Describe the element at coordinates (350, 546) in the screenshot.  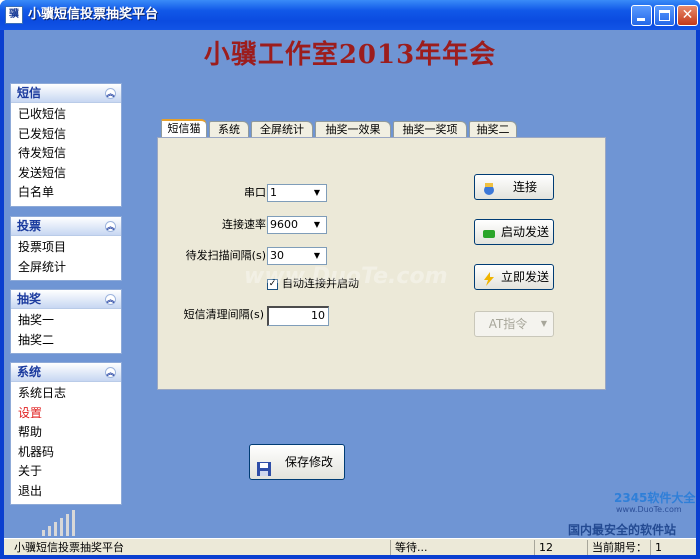
I see `status-bar: 小骥短信投票抽奖平台 等待... 12 当前期号： 1` at that location.